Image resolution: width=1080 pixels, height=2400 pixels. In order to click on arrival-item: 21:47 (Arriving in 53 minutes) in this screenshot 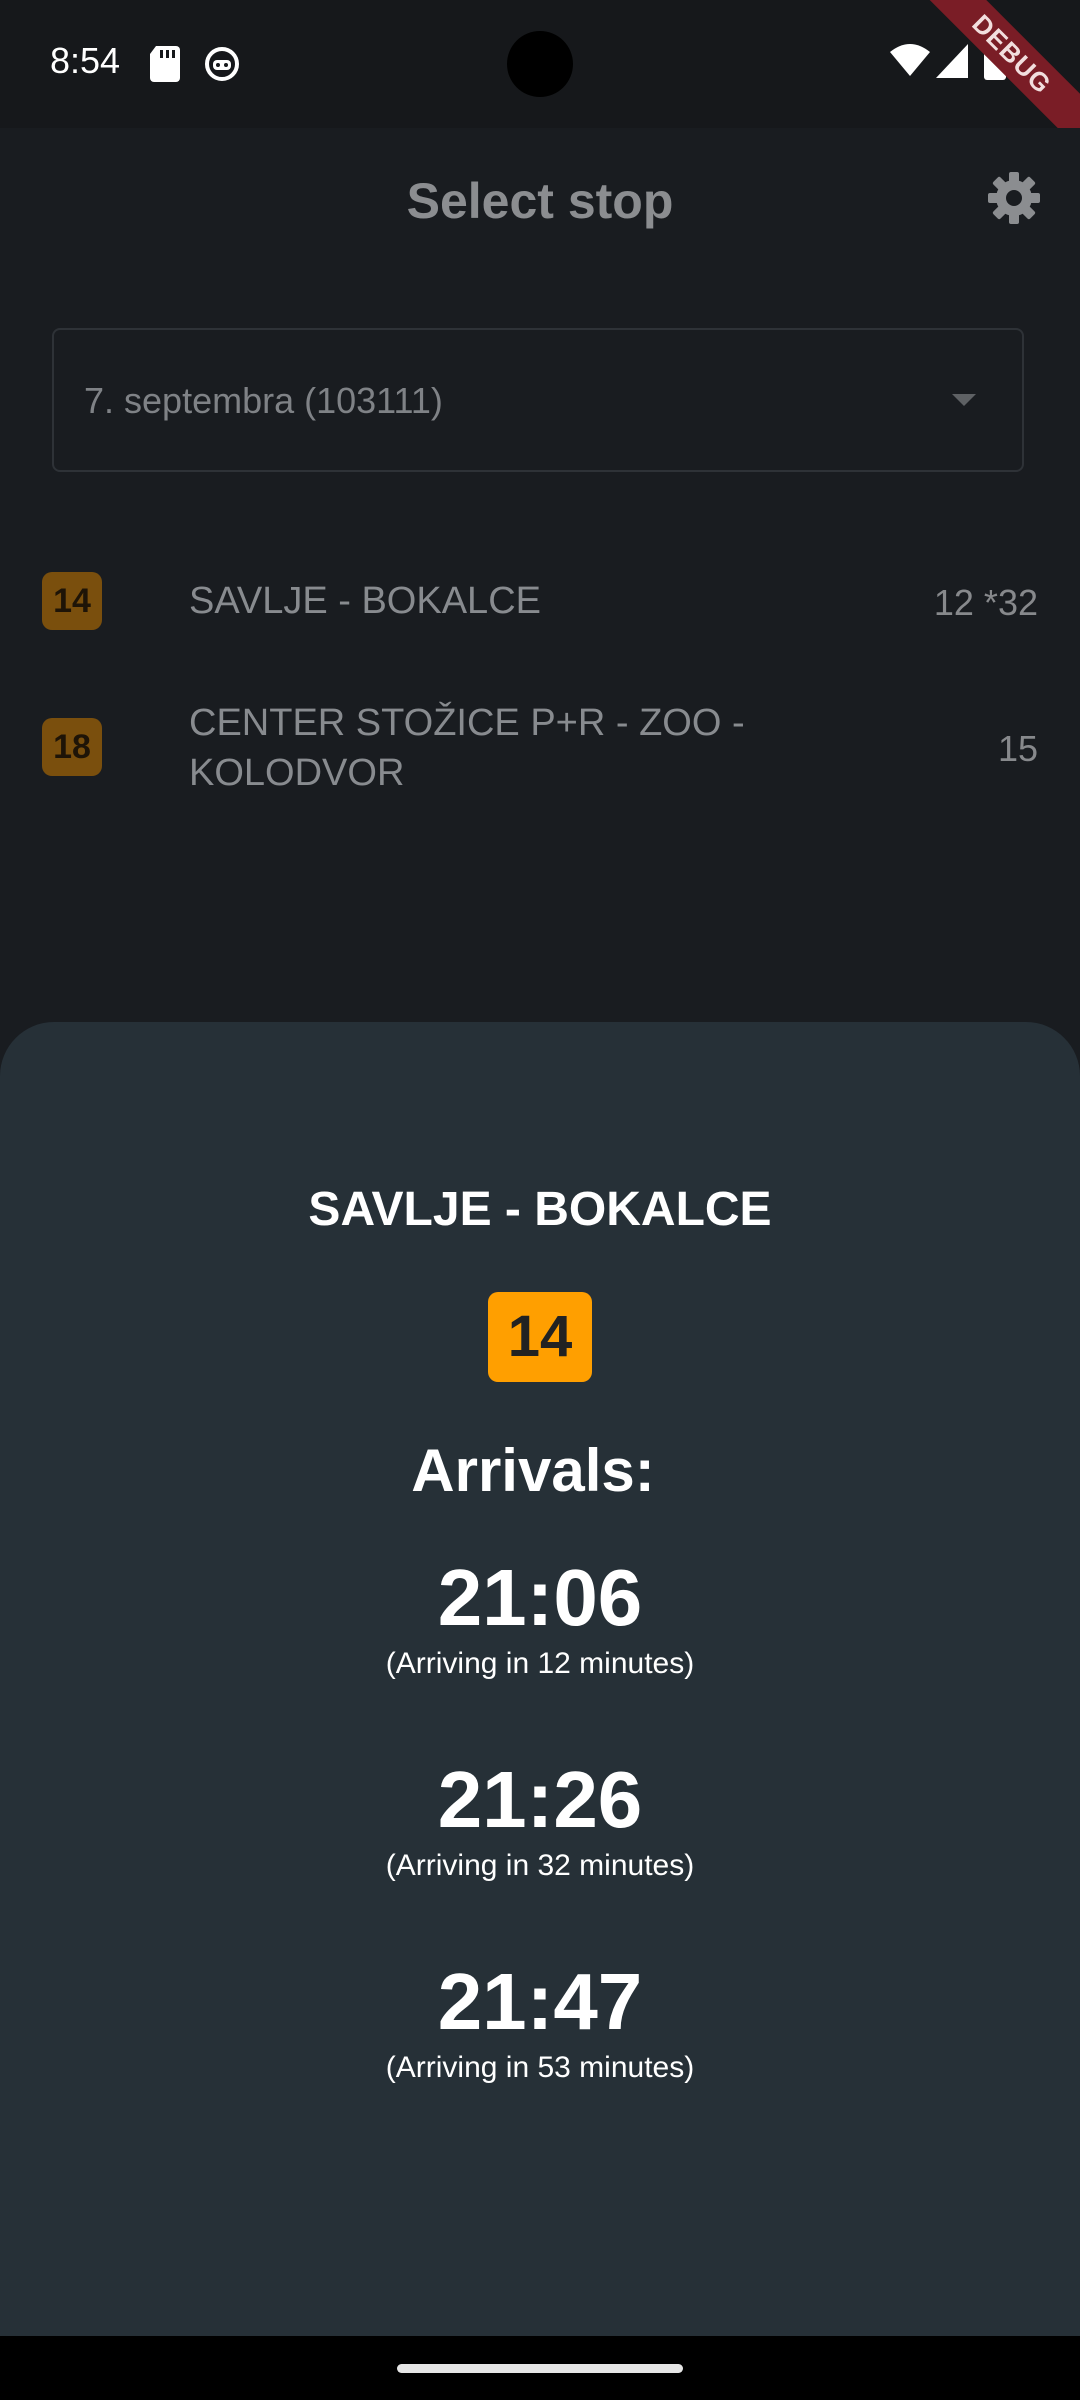, I will do `click(540, 2022)`.